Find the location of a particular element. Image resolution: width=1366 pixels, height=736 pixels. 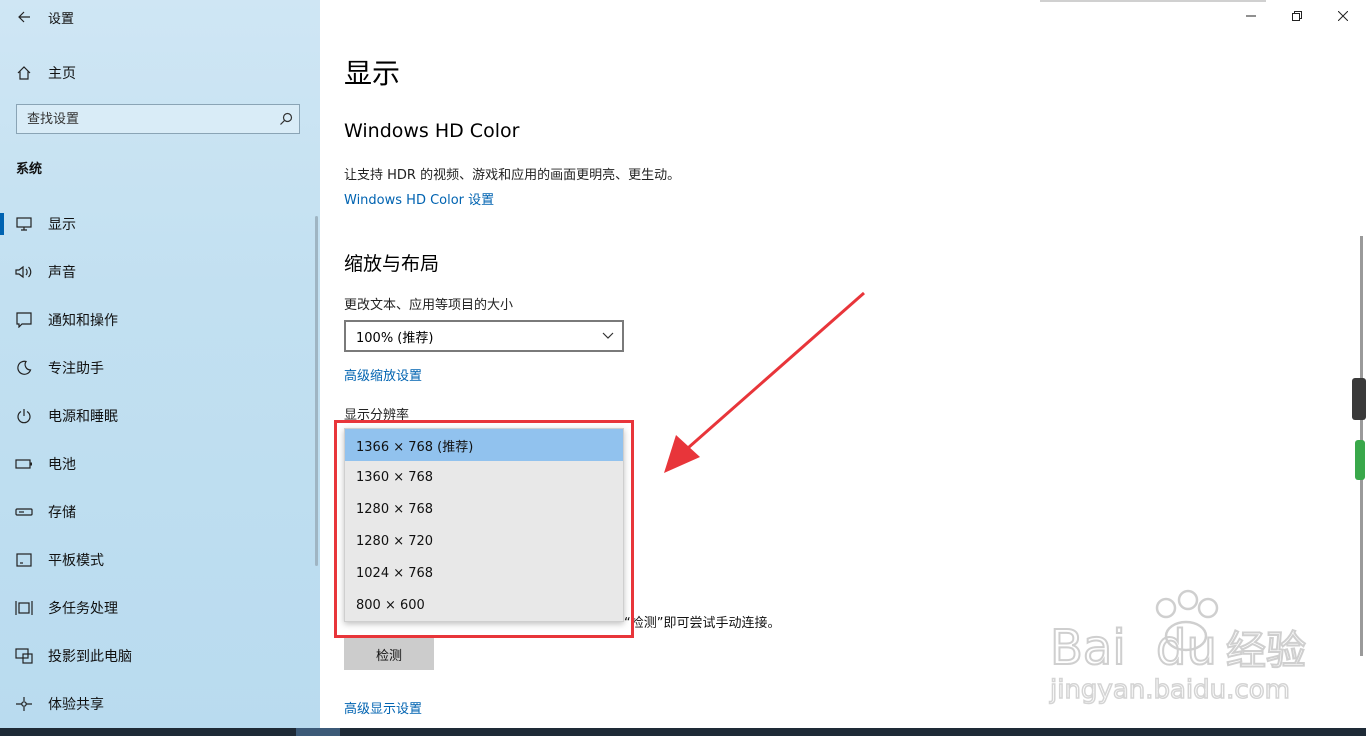

sidebar-item-display: 显示 is located at coordinates (160, 224).